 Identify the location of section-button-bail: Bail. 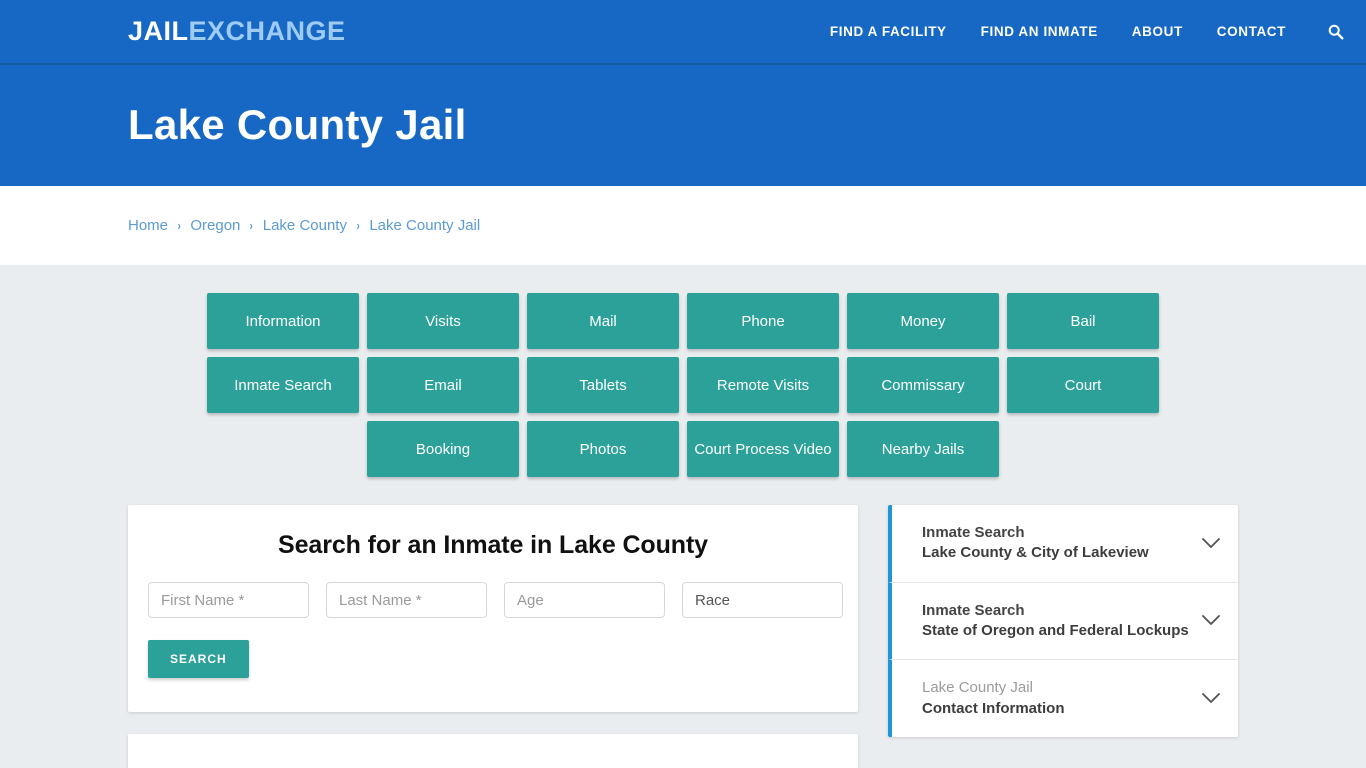
(1083, 321).